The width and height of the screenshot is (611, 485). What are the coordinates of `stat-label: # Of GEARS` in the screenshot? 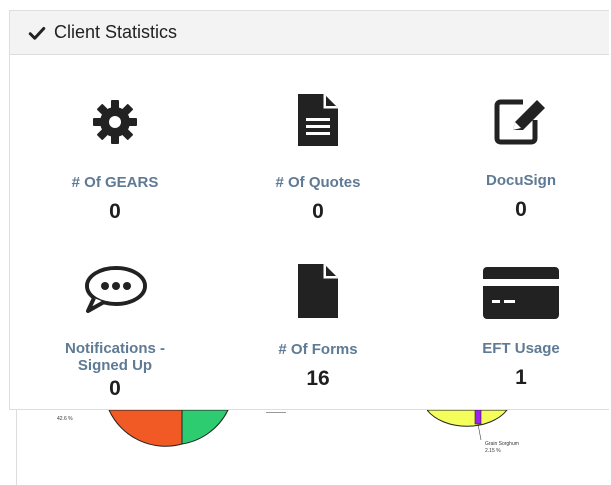 It's located at (115, 182).